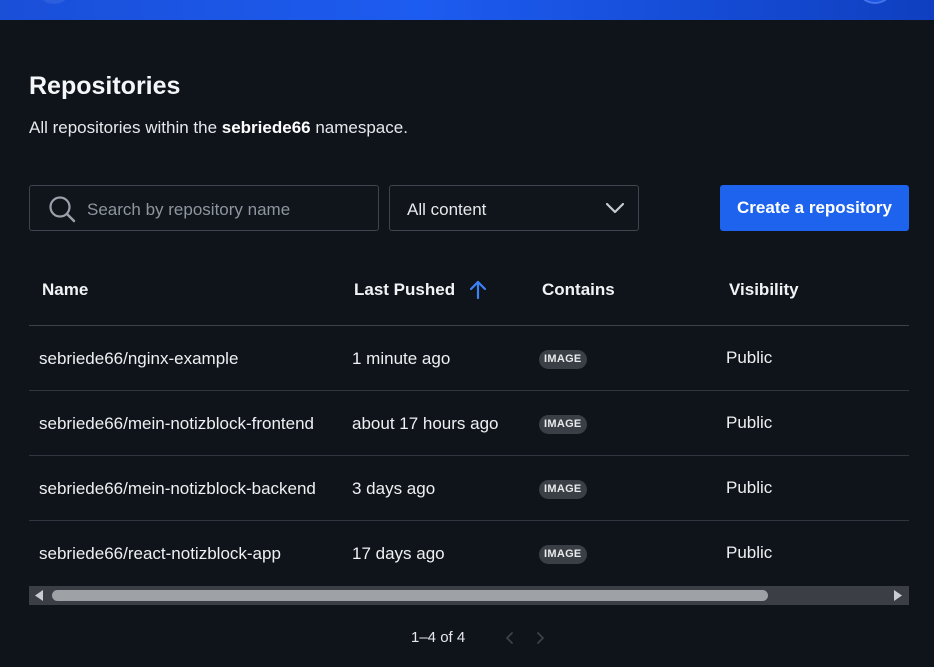  Describe the element at coordinates (266, 127) in the screenshot. I see `namespace-name: sebriede66` at that location.